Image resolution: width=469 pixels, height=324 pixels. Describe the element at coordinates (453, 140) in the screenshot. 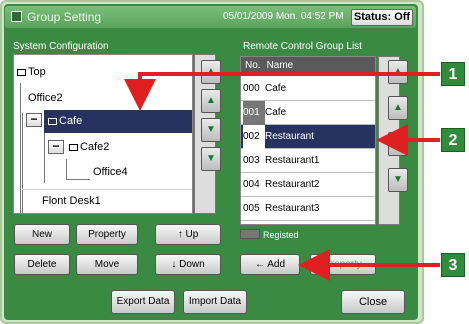

I see `callout-2: 2` at that location.